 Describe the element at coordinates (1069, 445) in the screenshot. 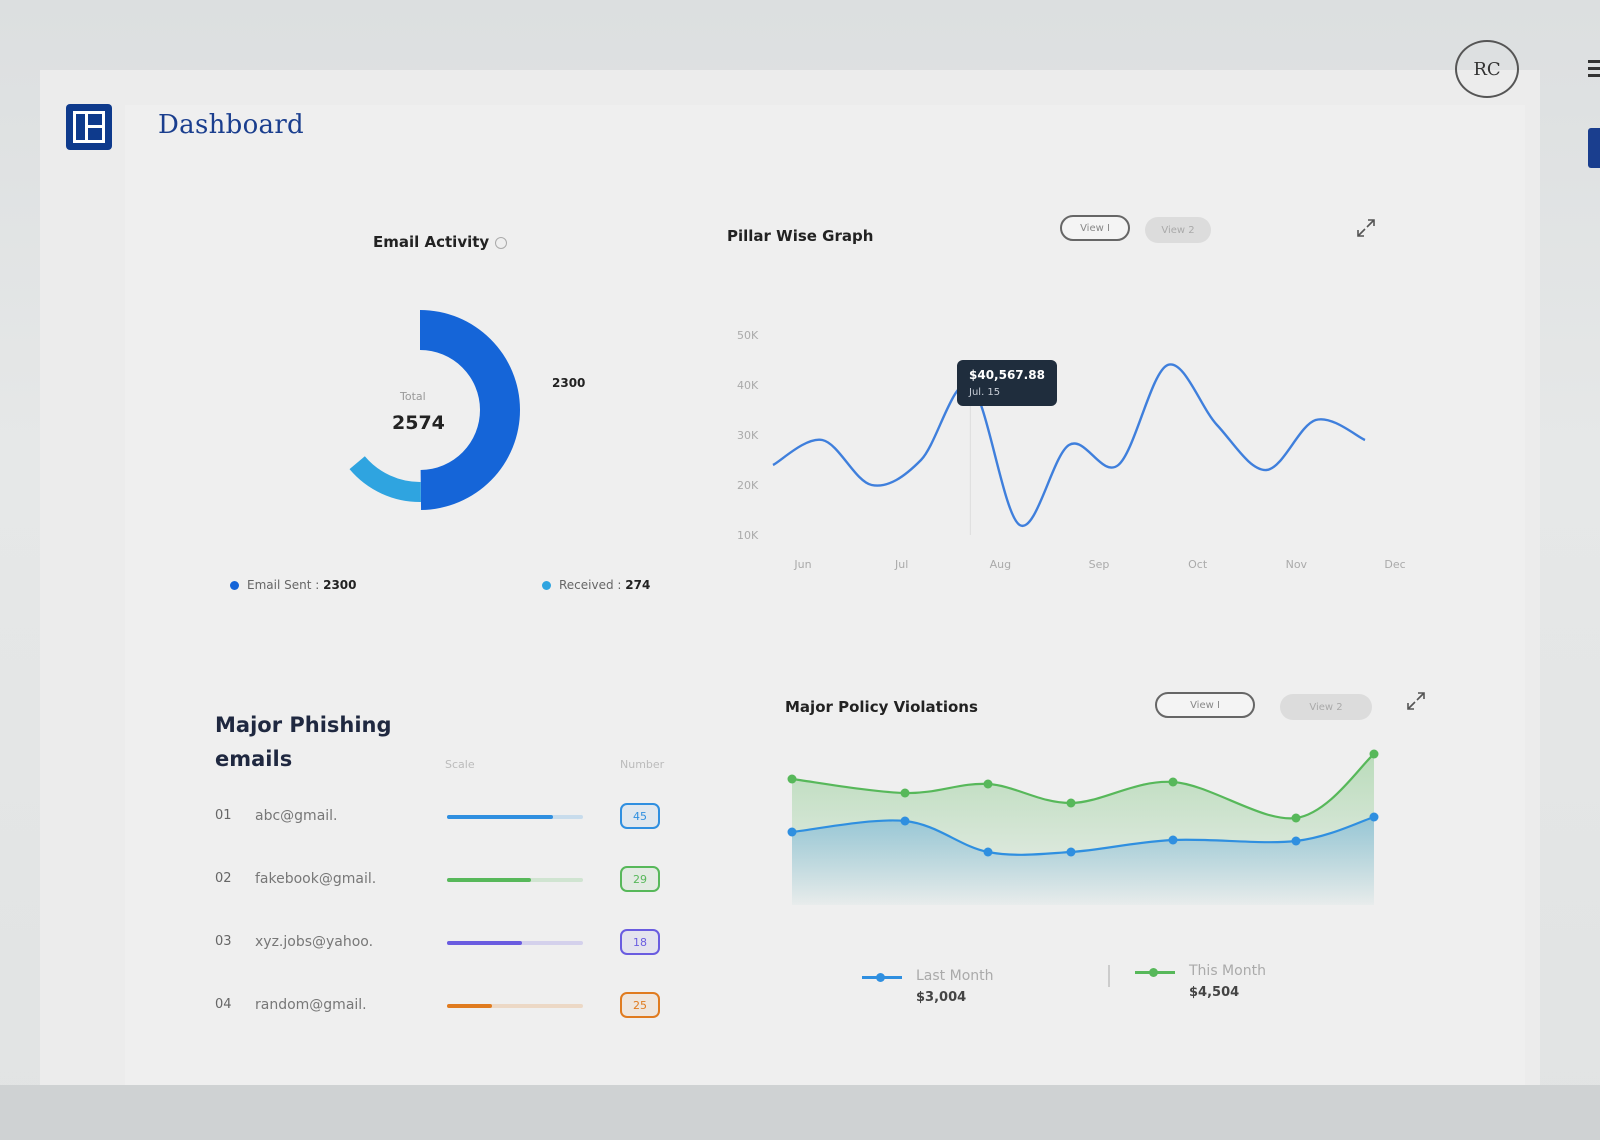

I see `pillar-series-line` at that location.